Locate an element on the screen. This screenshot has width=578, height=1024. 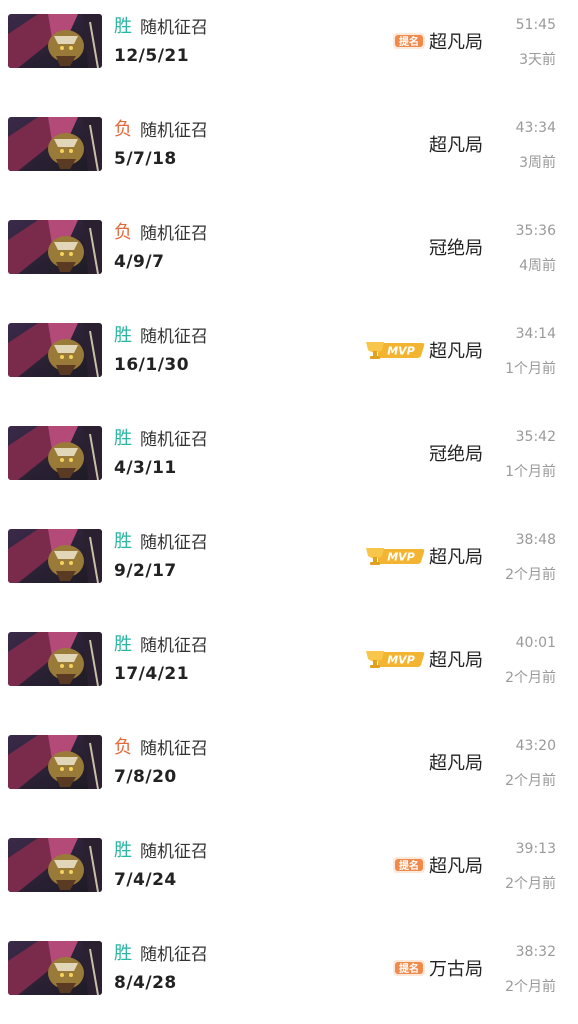
match-row: 胜 随机征召 9/2/17 MVP 超凡局 38:48 2个月前 is located at coordinates (289, 566).